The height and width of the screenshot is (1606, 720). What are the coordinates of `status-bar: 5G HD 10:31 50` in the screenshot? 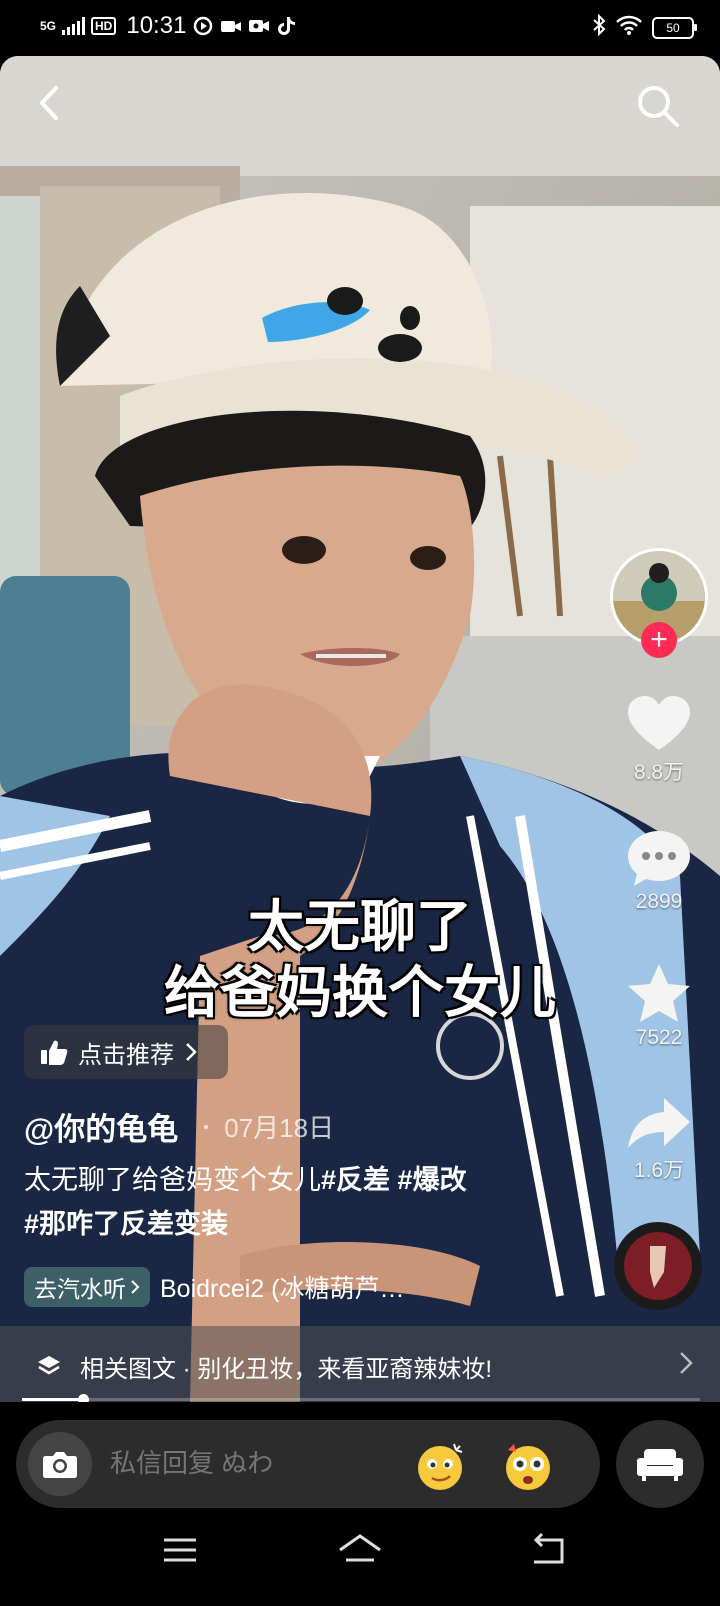 It's located at (360, 28).